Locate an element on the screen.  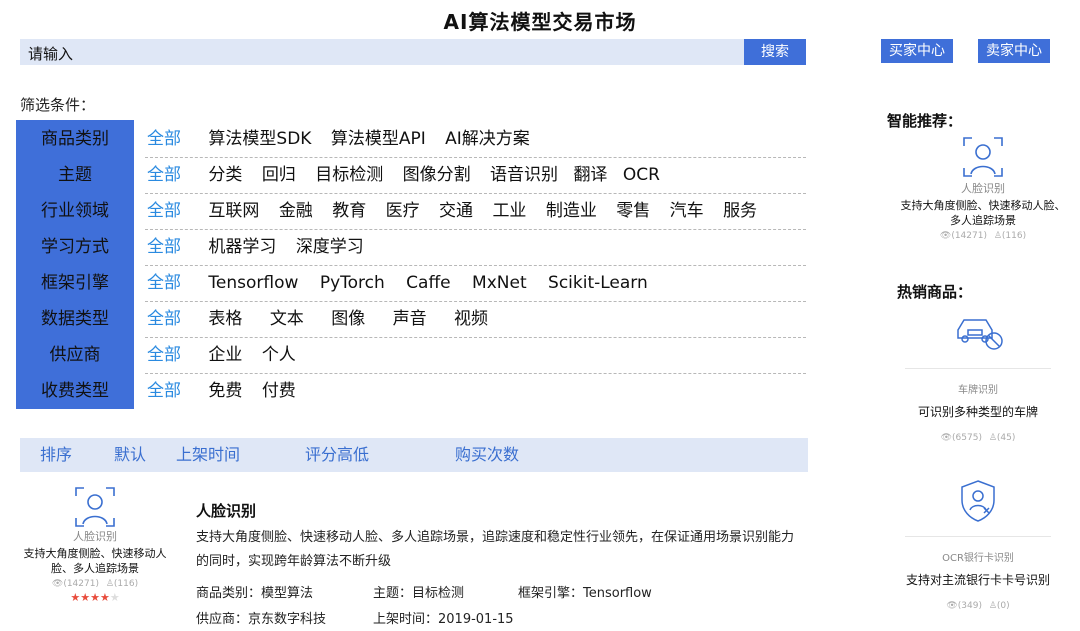
filter-row-product-type: 全部 算法模型SDK 算法模型API AI解决方案 is located at coordinates (345, 139).